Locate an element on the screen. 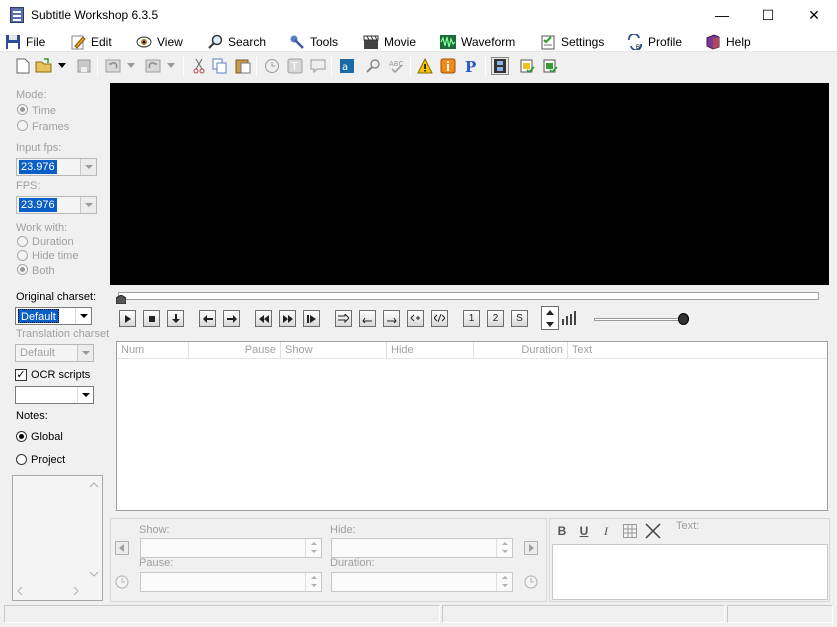  column-pause: Pause is located at coordinates (235, 350).